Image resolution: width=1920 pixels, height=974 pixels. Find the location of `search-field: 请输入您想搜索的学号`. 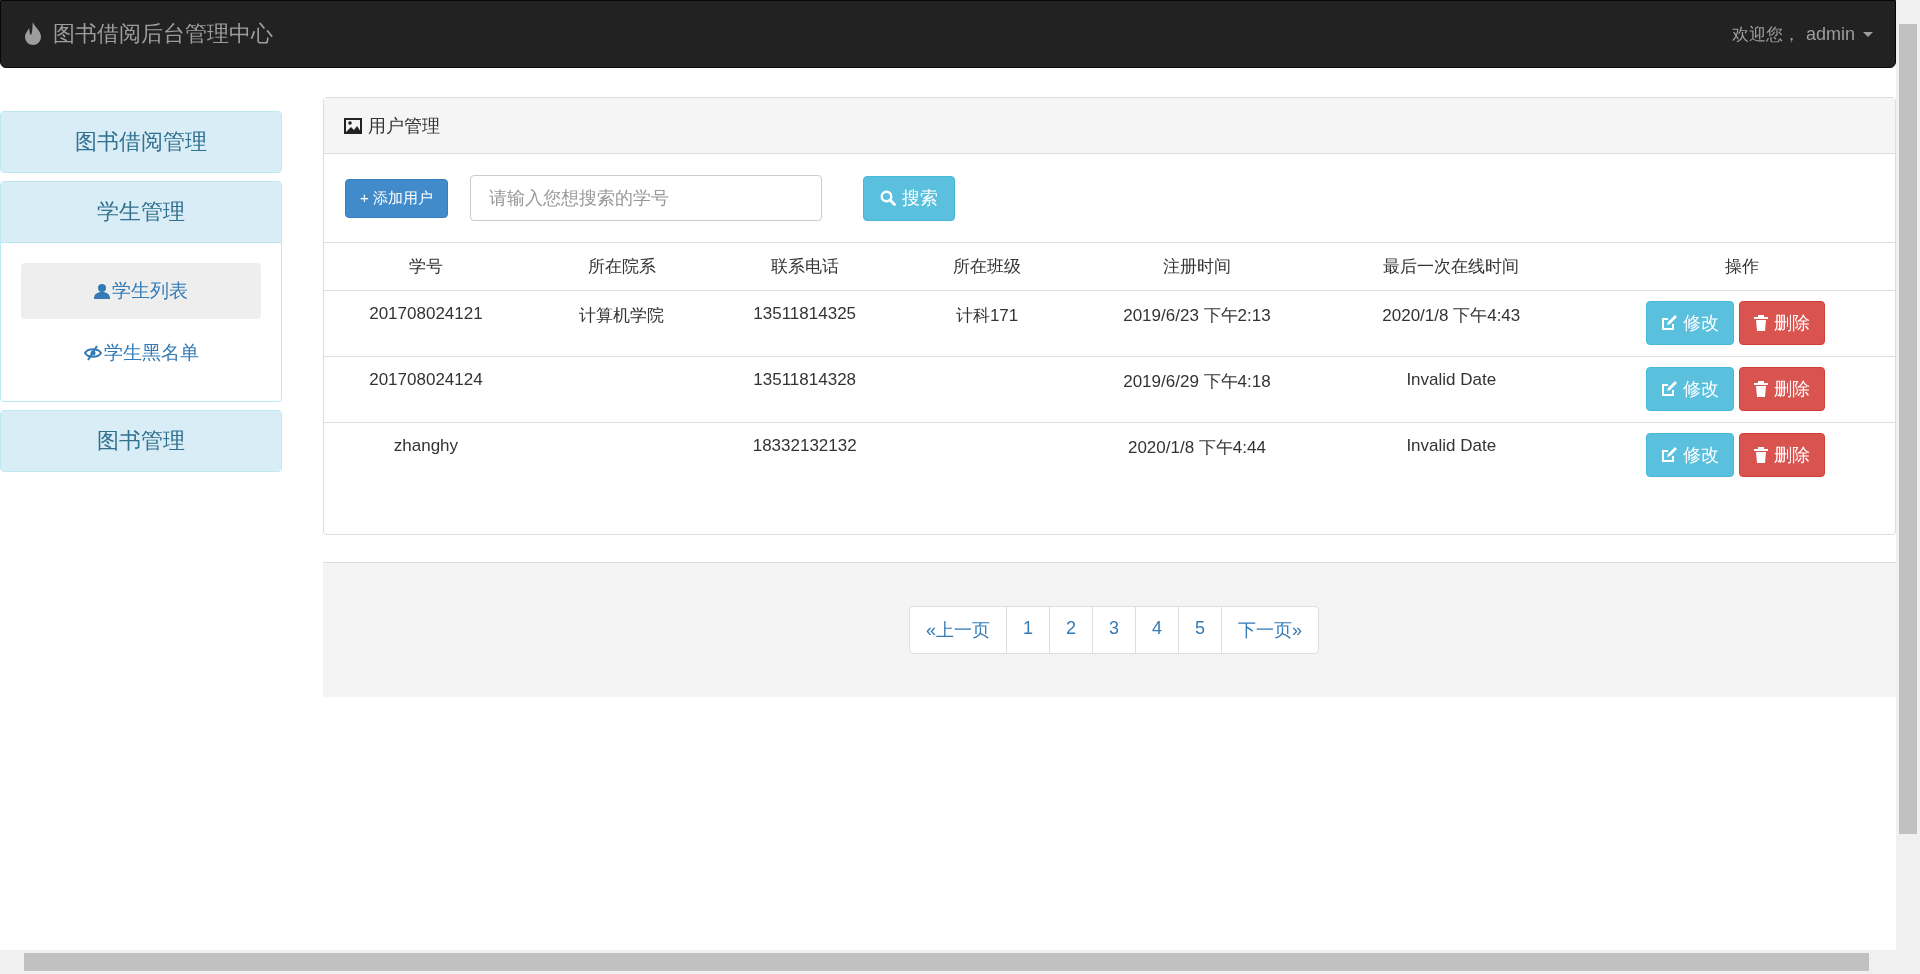

search-field: 请输入您想搜索的学号 is located at coordinates (645, 198).